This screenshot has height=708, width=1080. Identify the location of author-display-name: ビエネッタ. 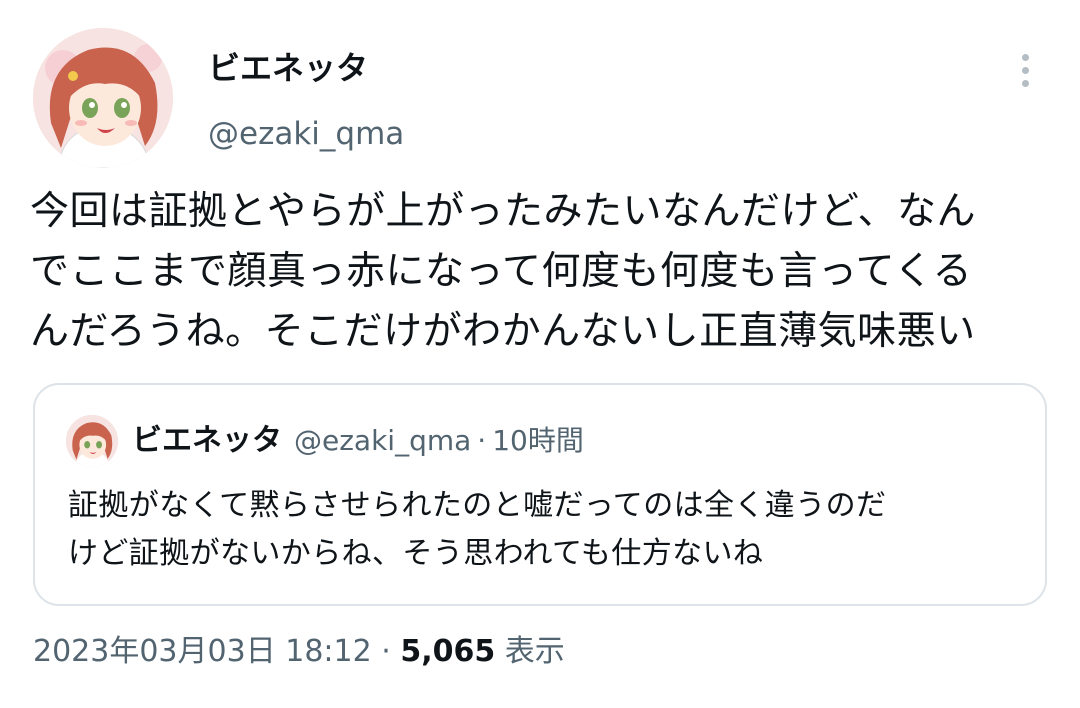
(288, 68).